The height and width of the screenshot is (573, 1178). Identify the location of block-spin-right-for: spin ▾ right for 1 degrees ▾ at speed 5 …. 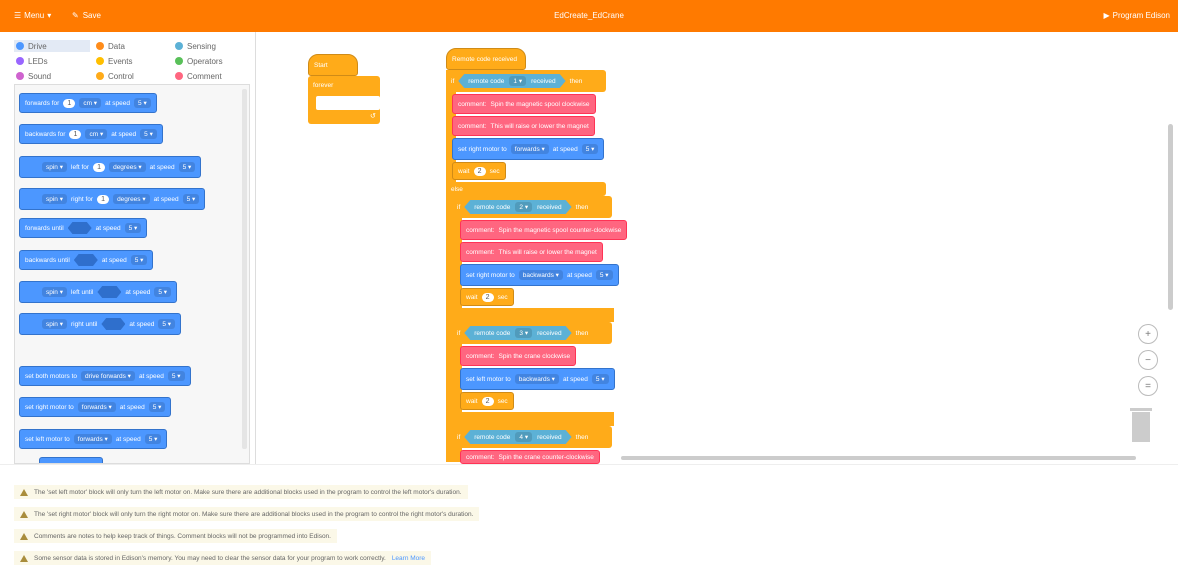
(112, 199).